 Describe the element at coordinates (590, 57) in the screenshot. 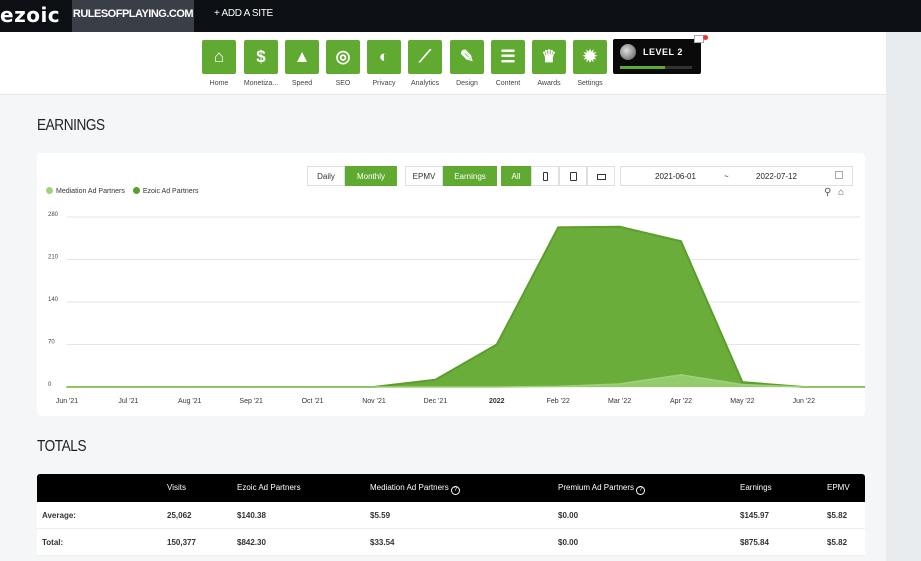

I see `gear-icon: ✹` at that location.